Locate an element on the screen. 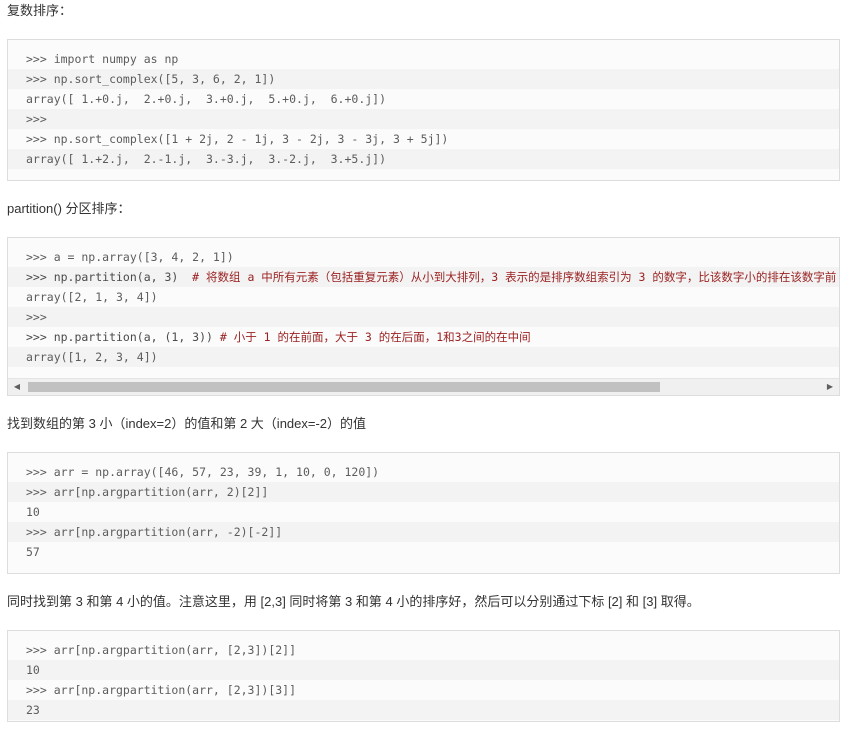 This screenshot has width=847, height=737. scrollbar-thumb is located at coordinates (344, 387).